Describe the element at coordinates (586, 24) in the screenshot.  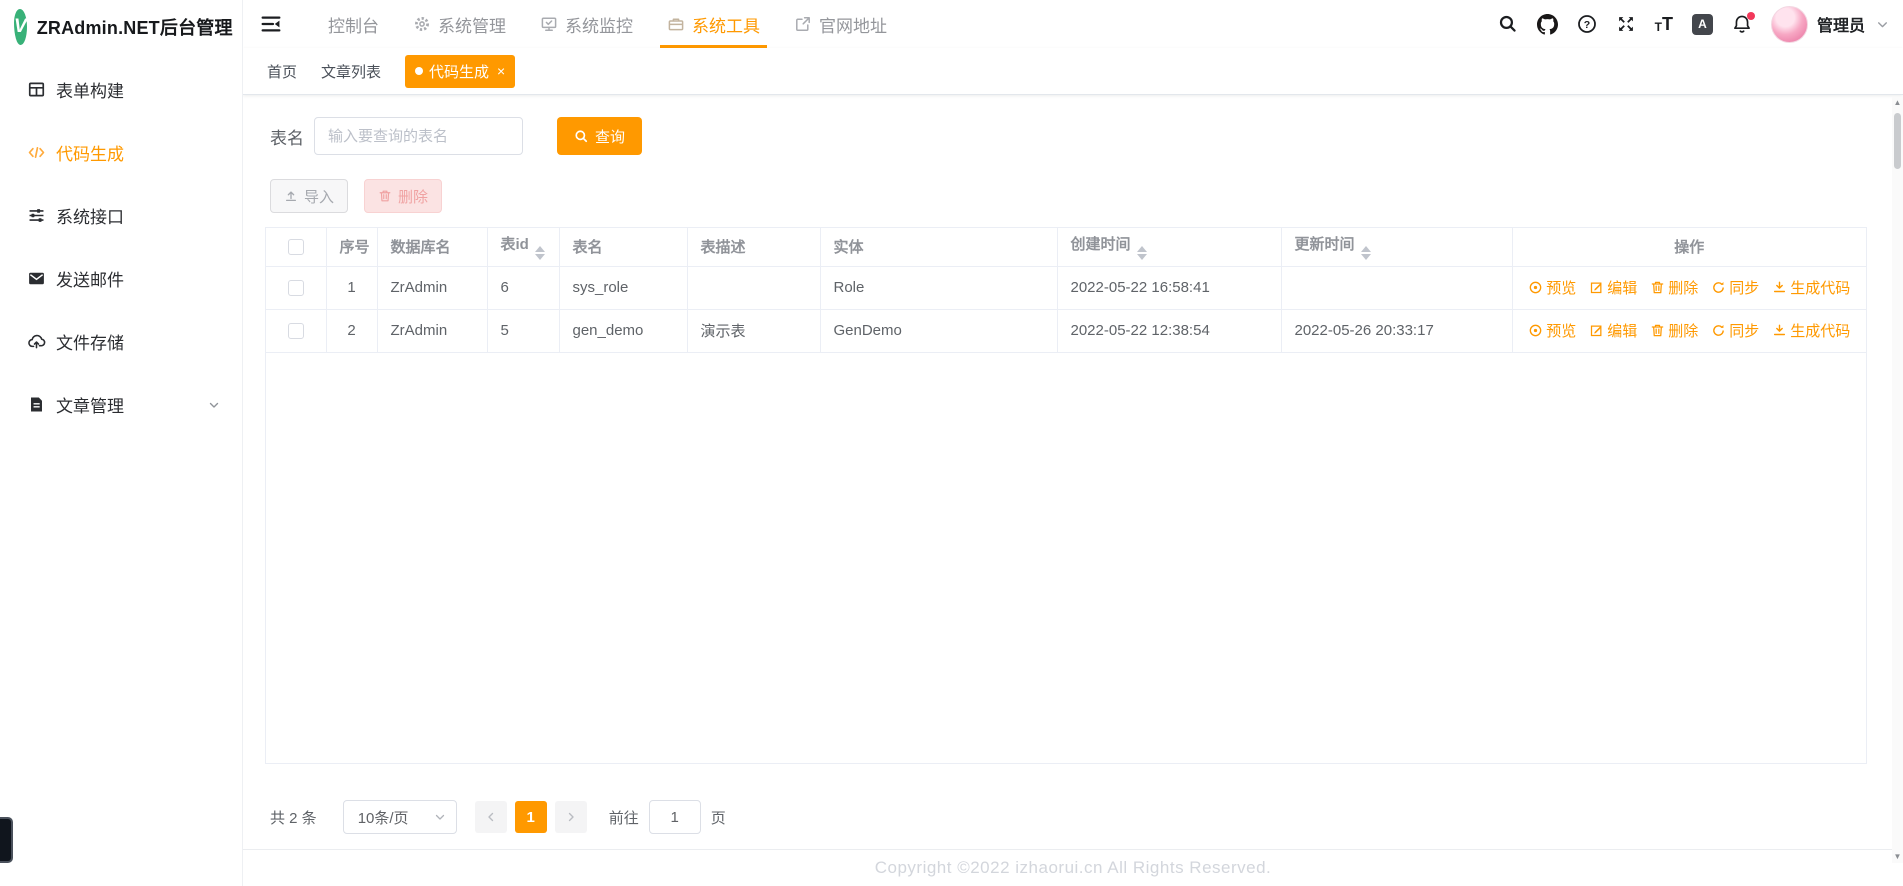
I see `topnav-item-system-monitor: 系统监控` at that location.